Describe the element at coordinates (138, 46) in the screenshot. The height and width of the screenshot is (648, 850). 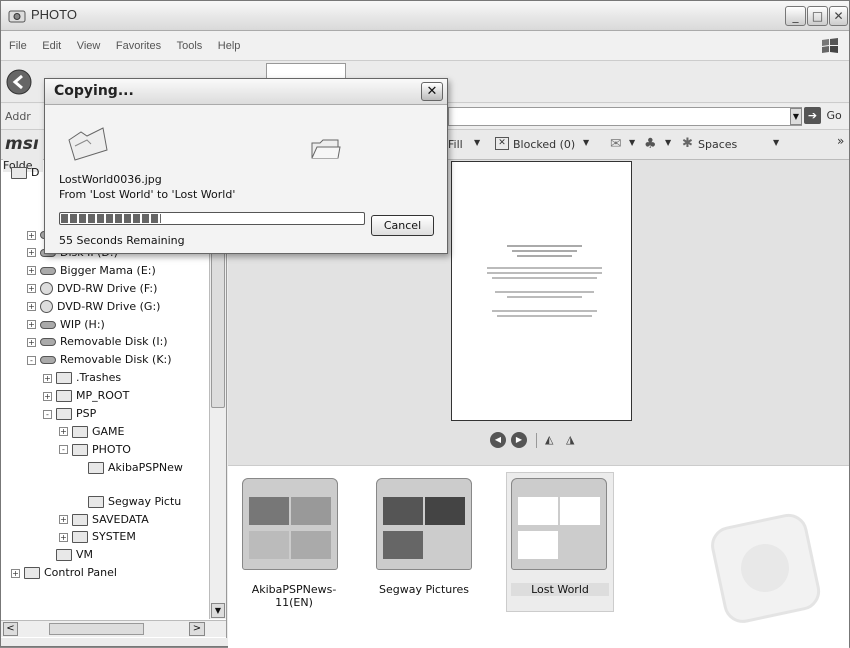
I see `menu-favorites: Favorites` at that location.